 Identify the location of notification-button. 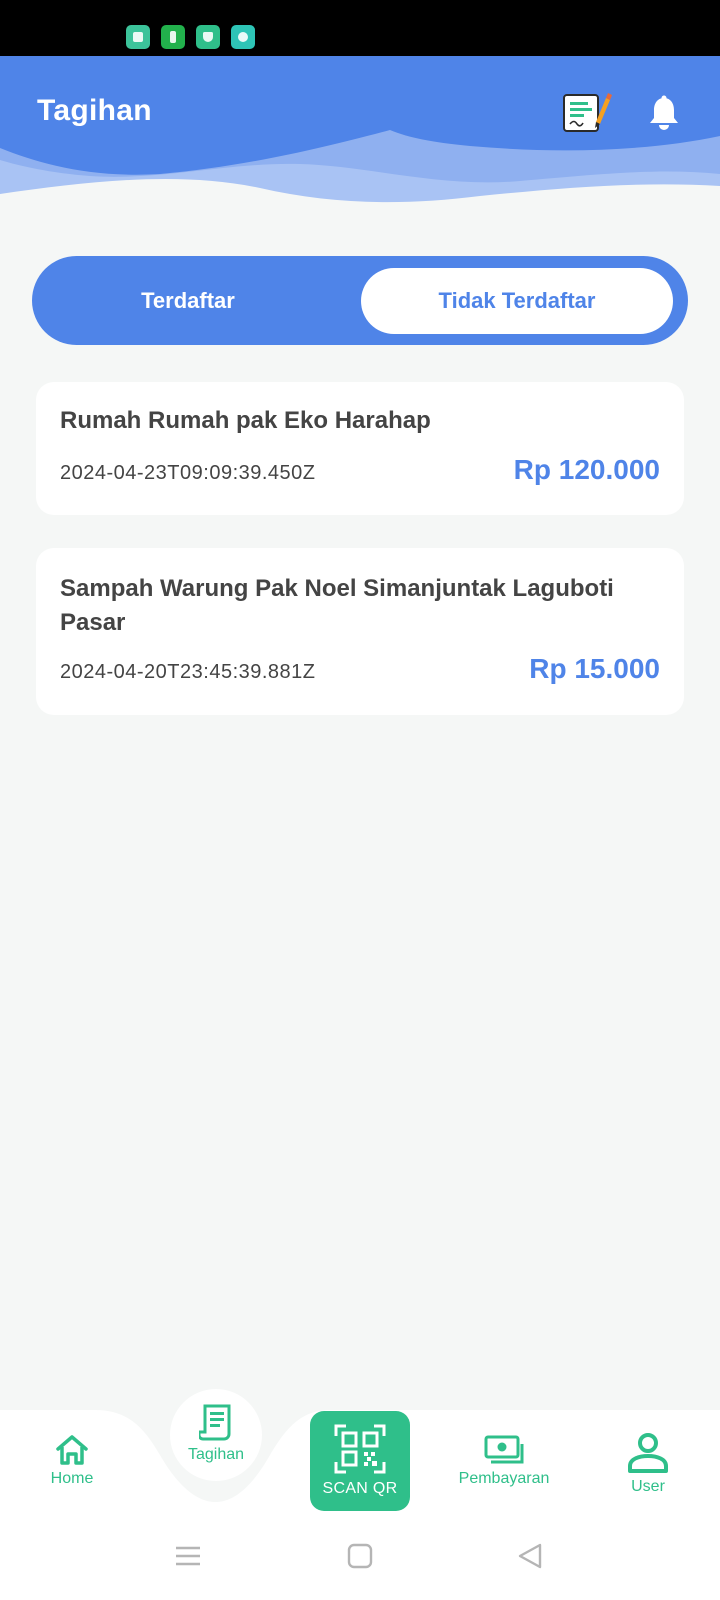
(664, 113).